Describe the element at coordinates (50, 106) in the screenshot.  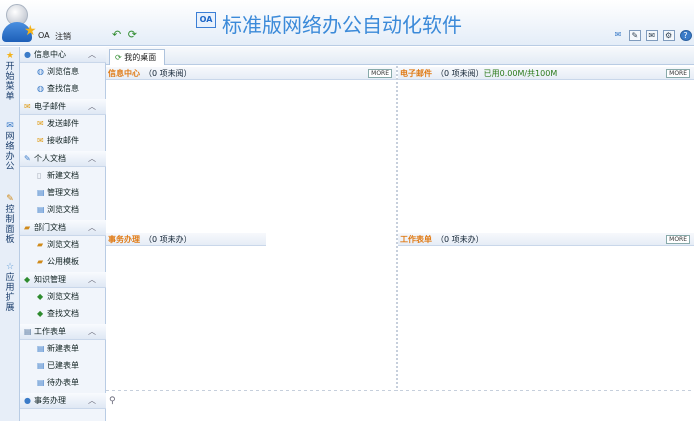
I see `tree-group-label: 电子邮件` at that location.